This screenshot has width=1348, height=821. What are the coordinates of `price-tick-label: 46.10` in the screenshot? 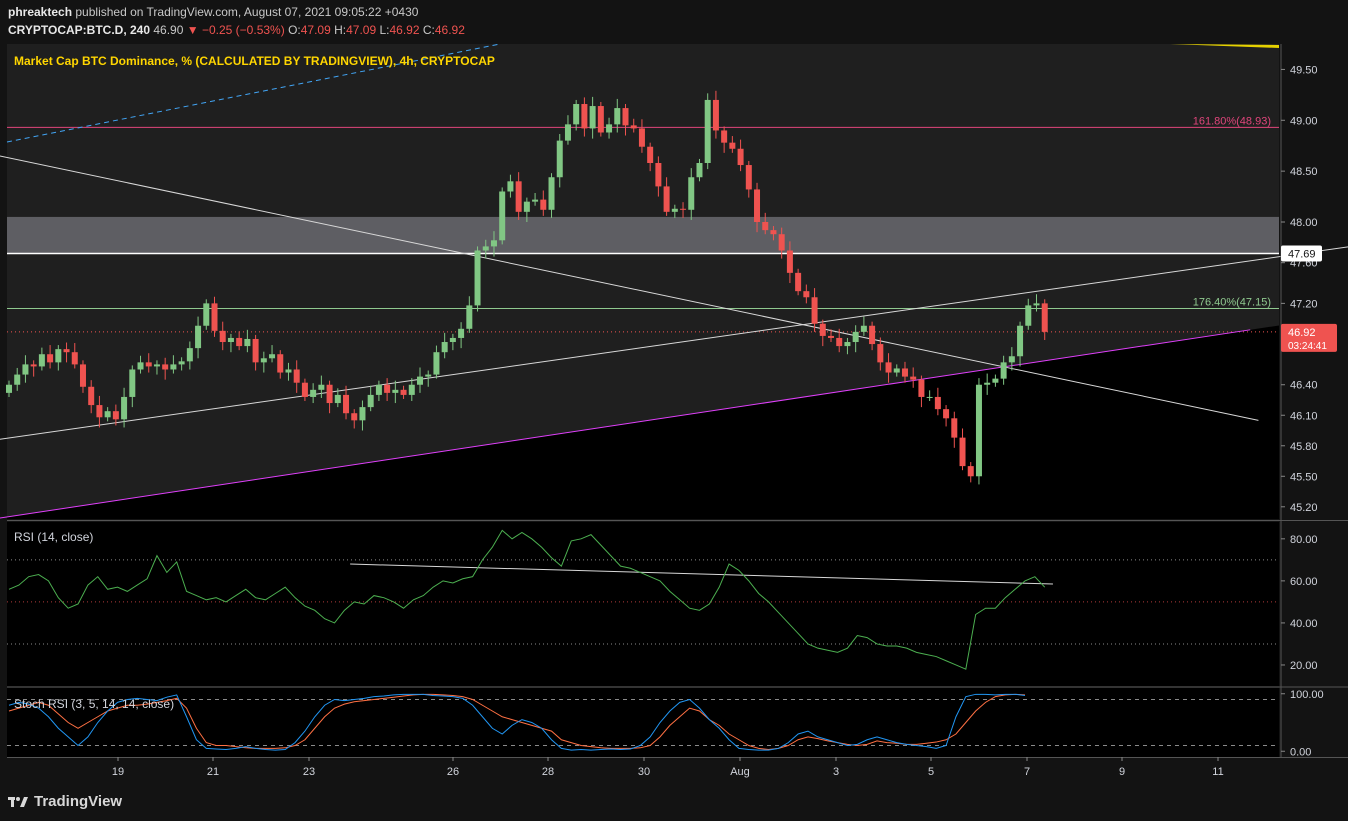 It's located at (1304, 416).